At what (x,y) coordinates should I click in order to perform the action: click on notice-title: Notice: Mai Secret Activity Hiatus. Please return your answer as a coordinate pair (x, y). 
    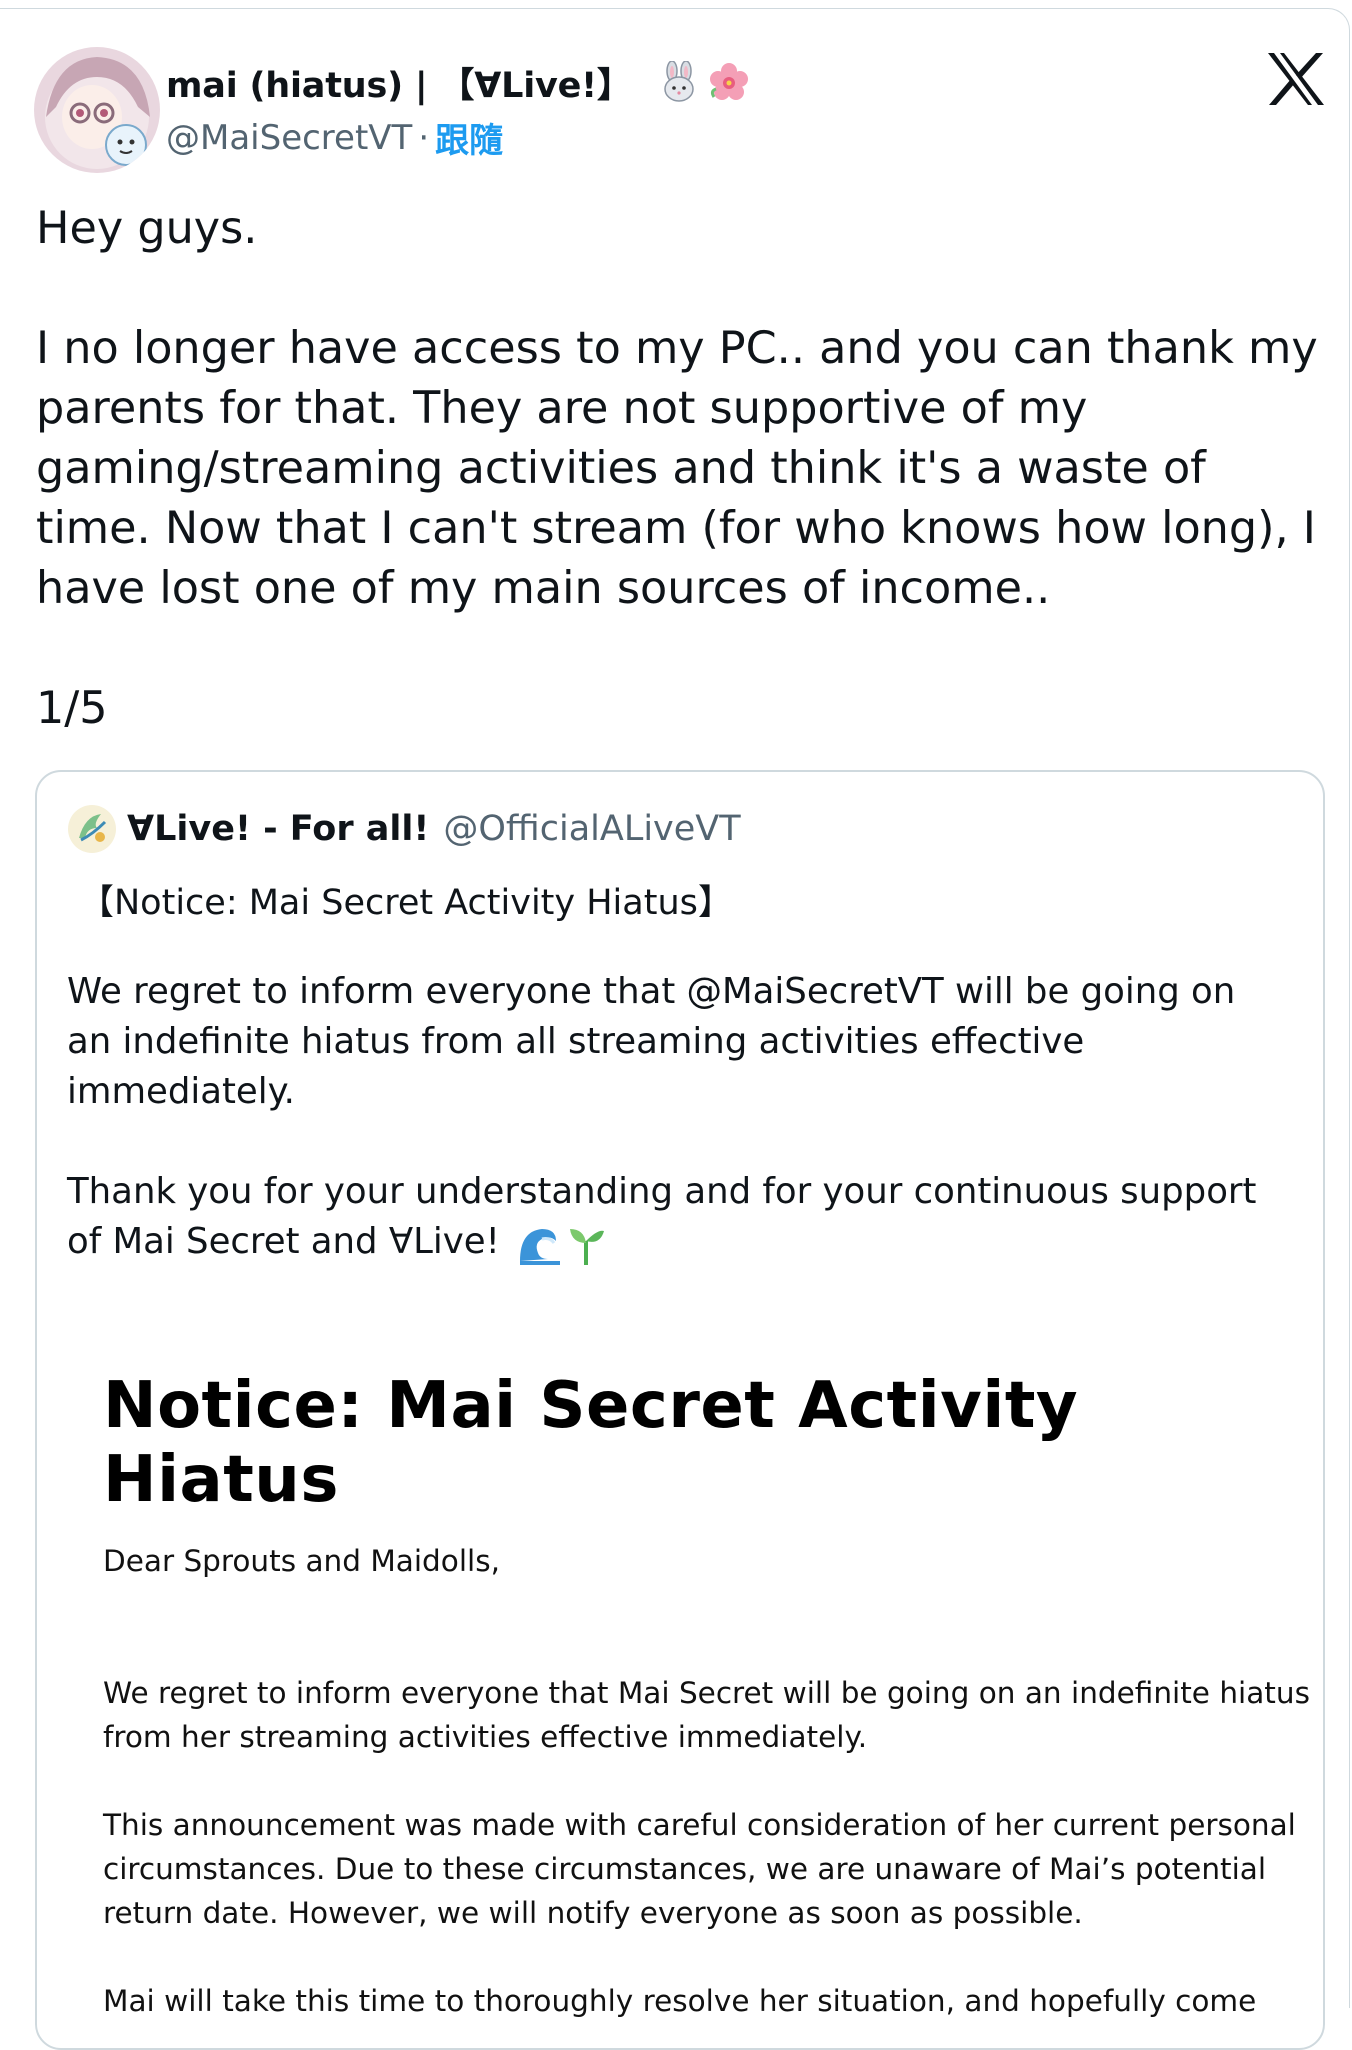
    Looking at the image, I should click on (591, 1443).